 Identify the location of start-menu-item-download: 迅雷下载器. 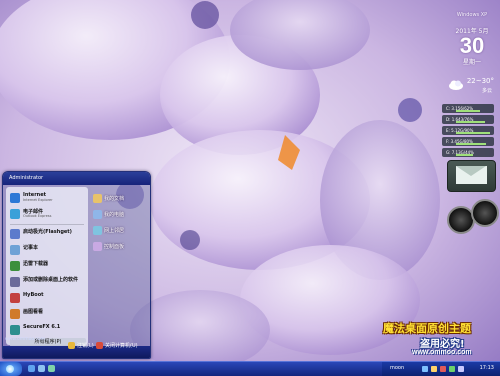
(47, 266).